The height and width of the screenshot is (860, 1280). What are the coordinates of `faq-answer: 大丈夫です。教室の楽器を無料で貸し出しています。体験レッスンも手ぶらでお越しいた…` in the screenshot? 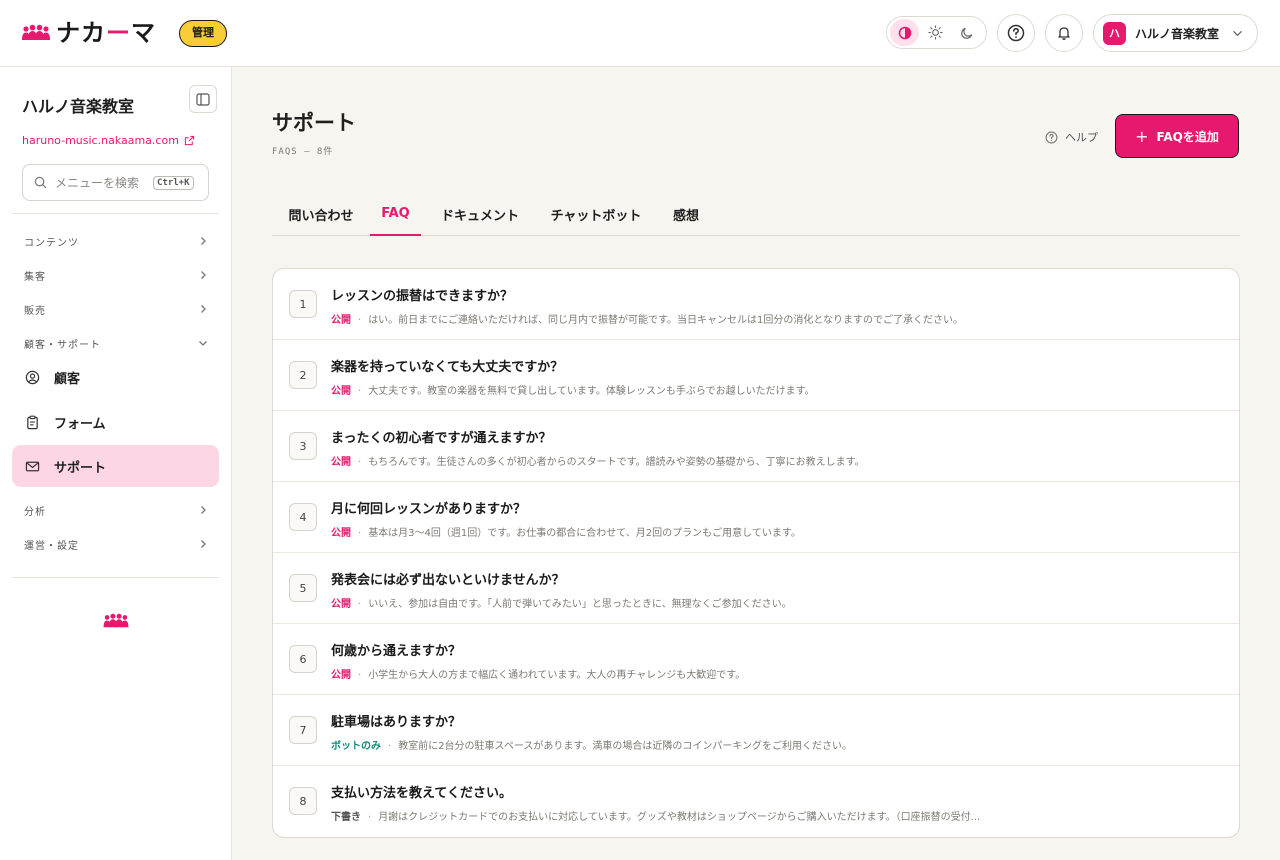 It's located at (591, 391).